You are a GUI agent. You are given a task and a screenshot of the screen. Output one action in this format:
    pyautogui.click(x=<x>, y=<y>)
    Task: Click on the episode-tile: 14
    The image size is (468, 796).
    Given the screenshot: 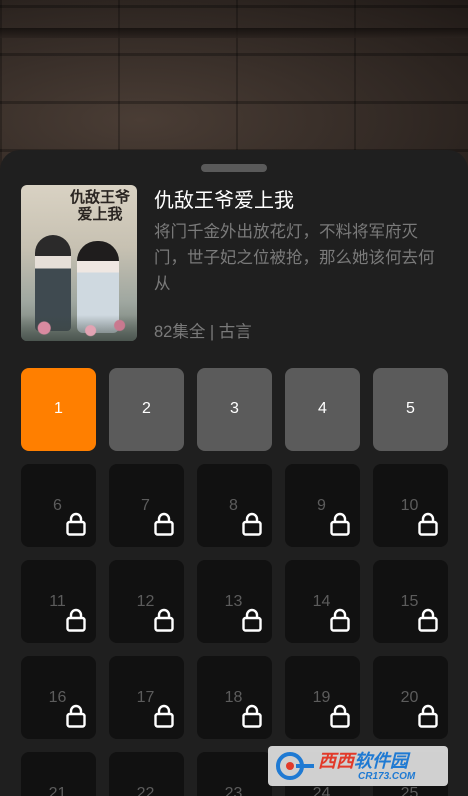 What is the action you would take?
    pyautogui.click(x=322, y=601)
    